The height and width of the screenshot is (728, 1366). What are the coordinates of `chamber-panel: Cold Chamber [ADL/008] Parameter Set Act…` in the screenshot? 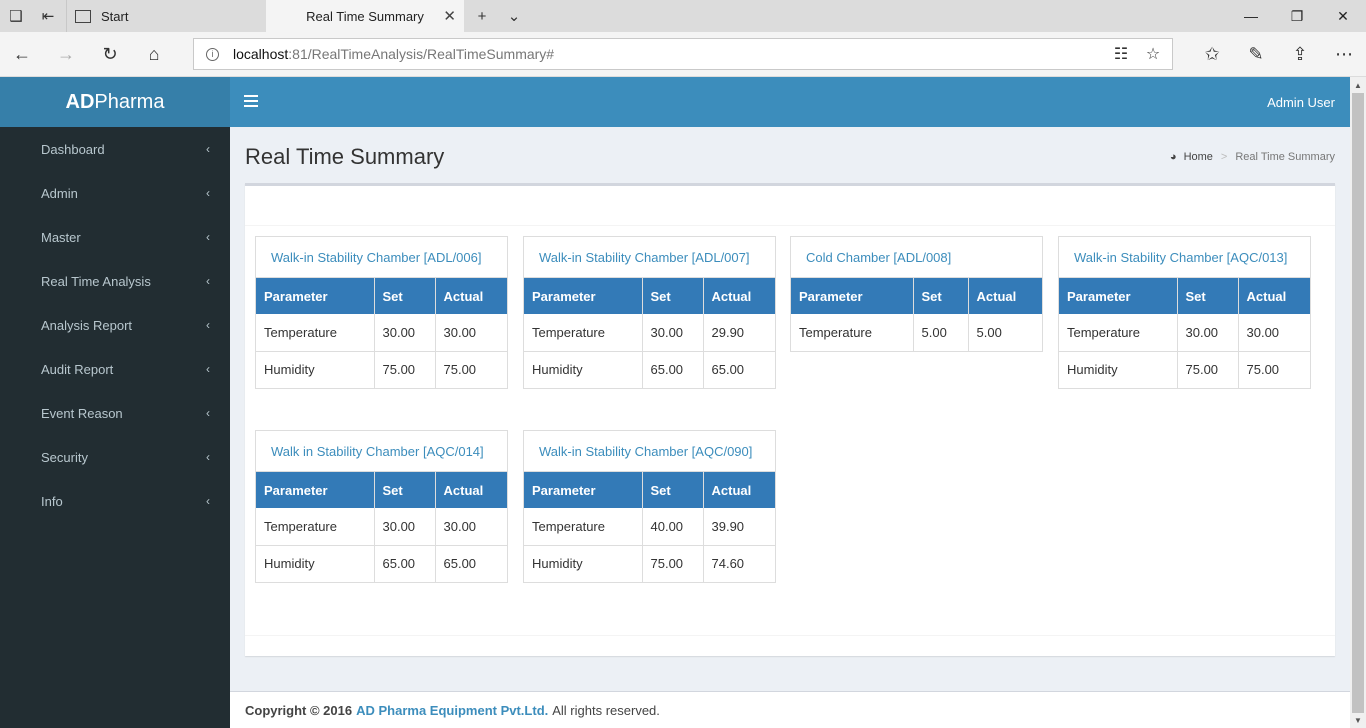 It's located at (916, 294).